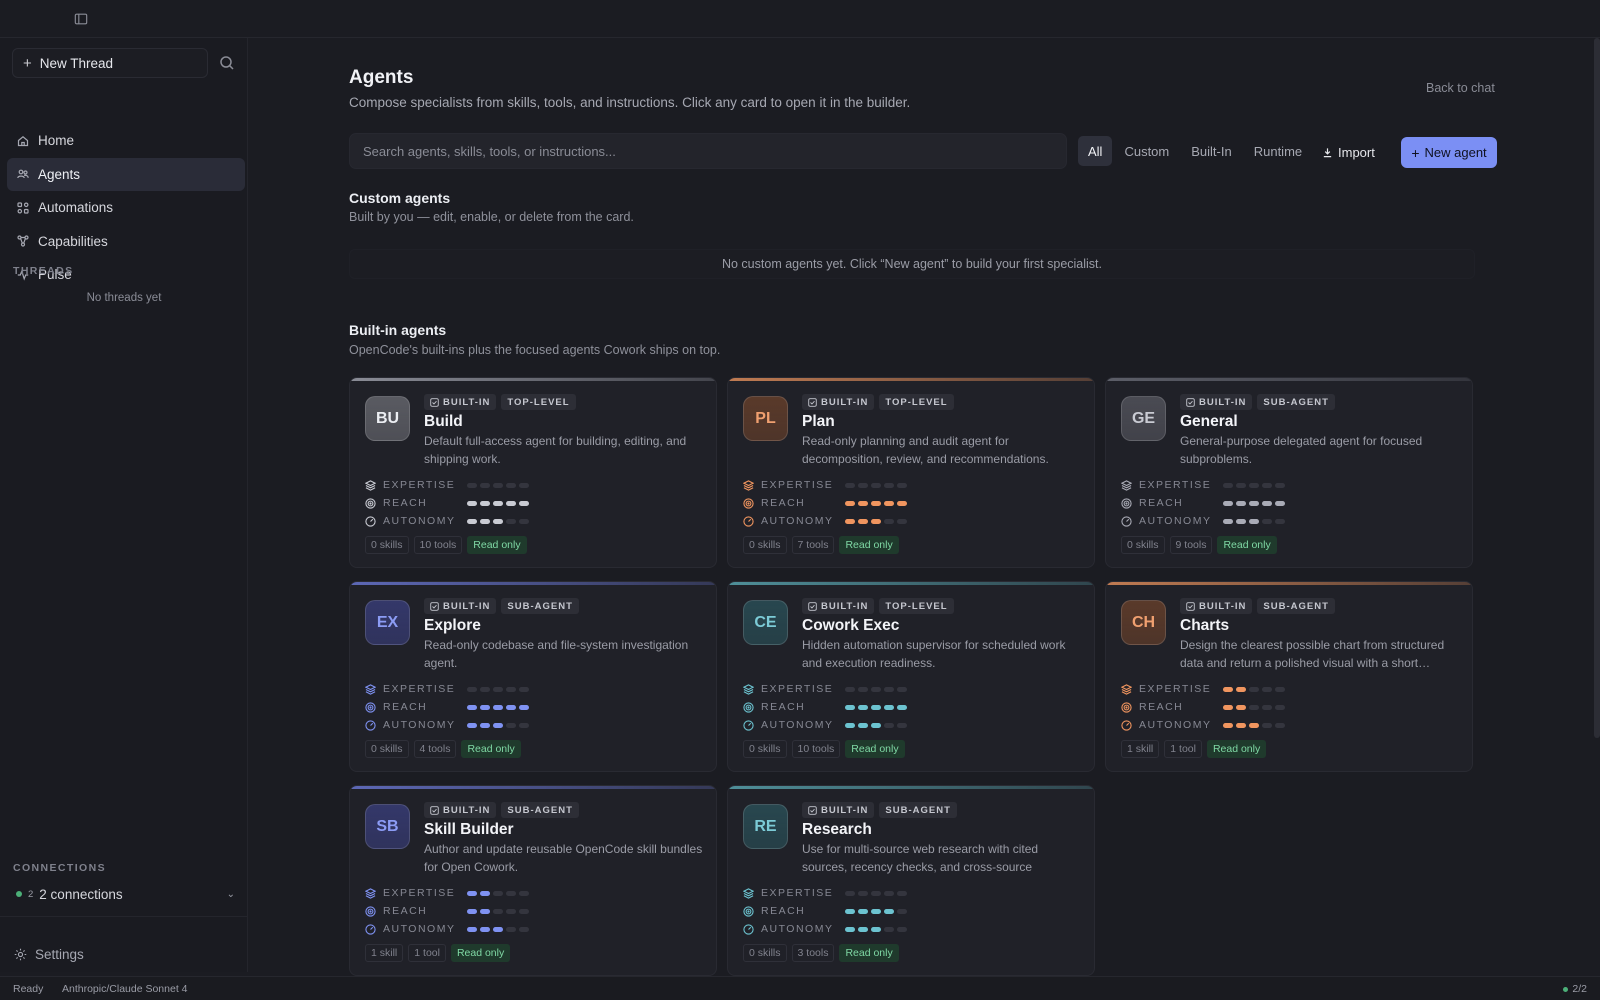 This screenshot has height=1000, width=1600. Describe the element at coordinates (227, 63) in the screenshot. I see `search-icon` at that location.